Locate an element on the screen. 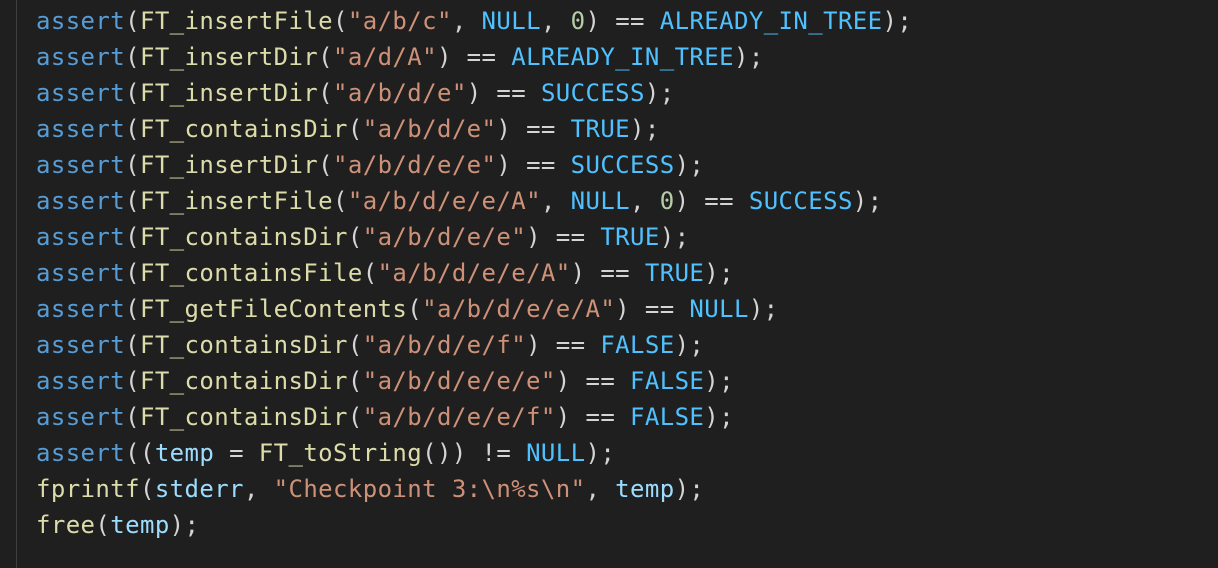 Image resolution: width=1218 pixels, height=568 pixels. code-token: fprintf is located at coordinates (88, 489).